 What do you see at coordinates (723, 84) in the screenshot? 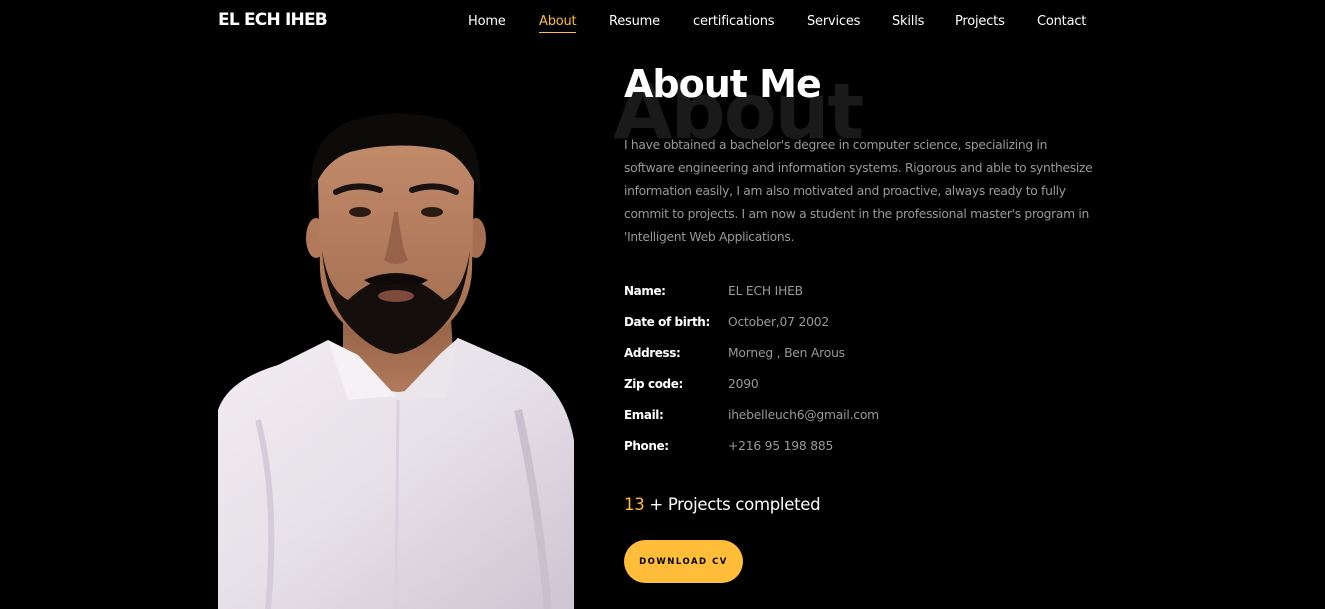
I see `page-title: About Me` at bounding box center [723, 84].